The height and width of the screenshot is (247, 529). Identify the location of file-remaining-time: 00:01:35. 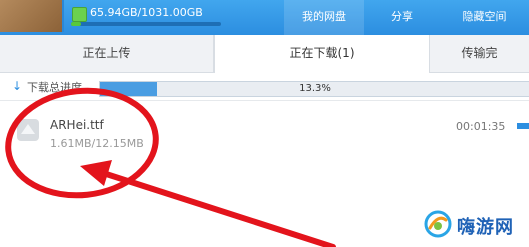
(481, 126).